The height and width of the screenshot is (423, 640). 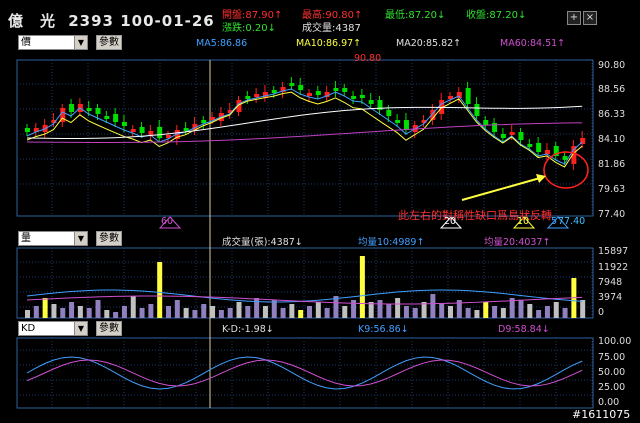 I want to click on kd-axis-tick: 25.00, so click(x=612, y=387).